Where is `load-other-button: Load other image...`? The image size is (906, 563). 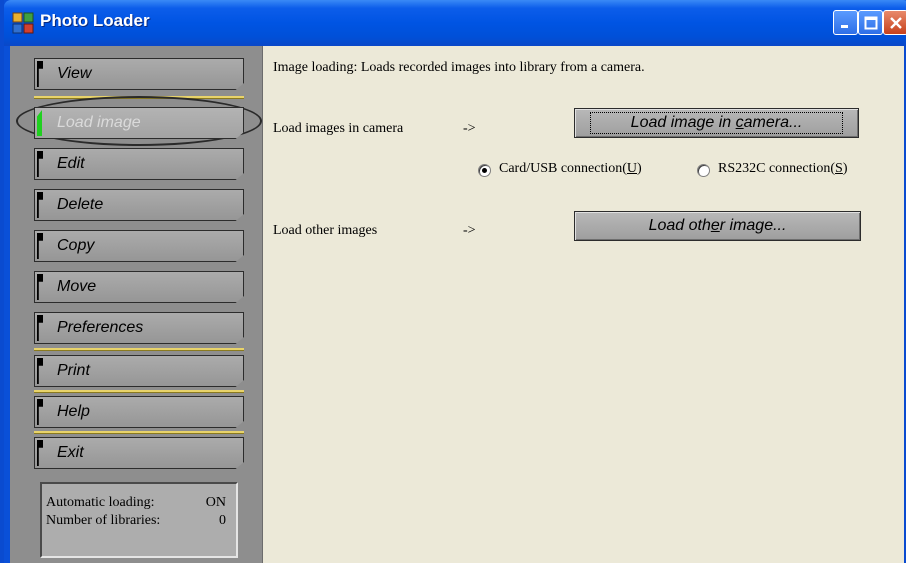
load-other-button: Load other image... is located at coordinates (717, 226).